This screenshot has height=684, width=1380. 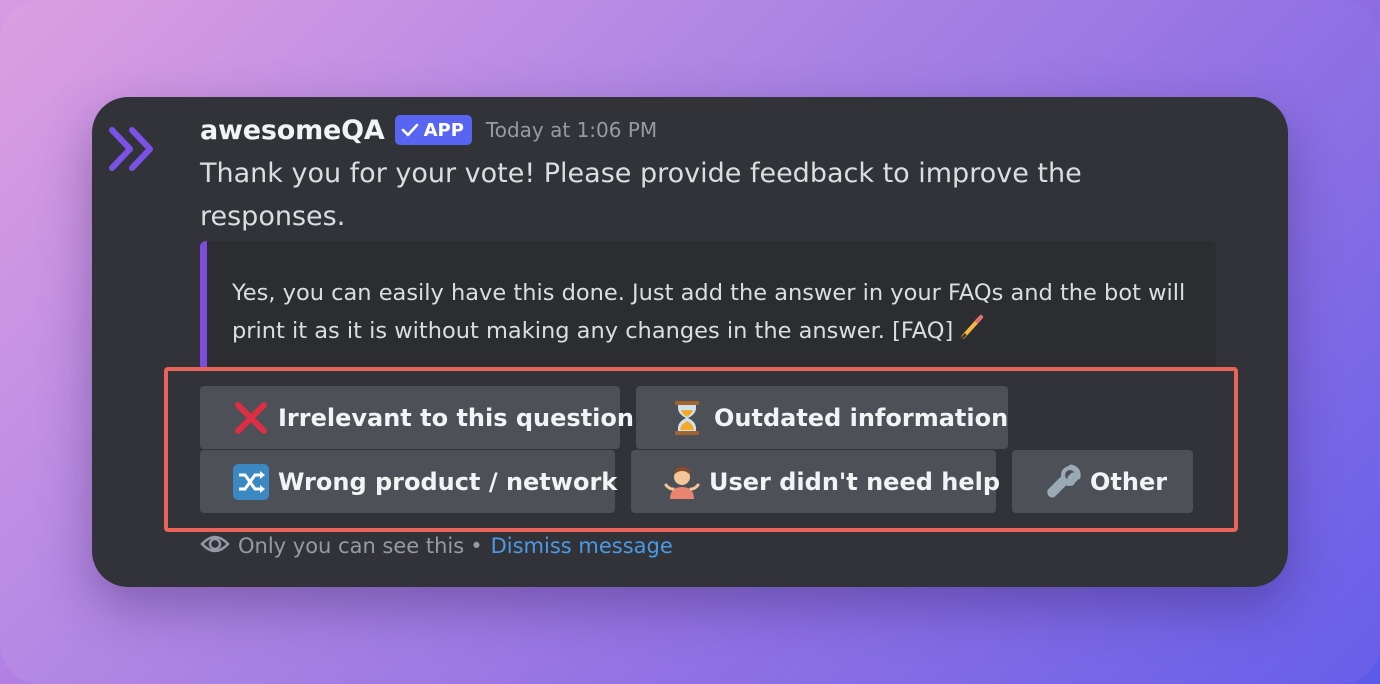 I want to click on verified-check-icon, so click(x=409, y=130).